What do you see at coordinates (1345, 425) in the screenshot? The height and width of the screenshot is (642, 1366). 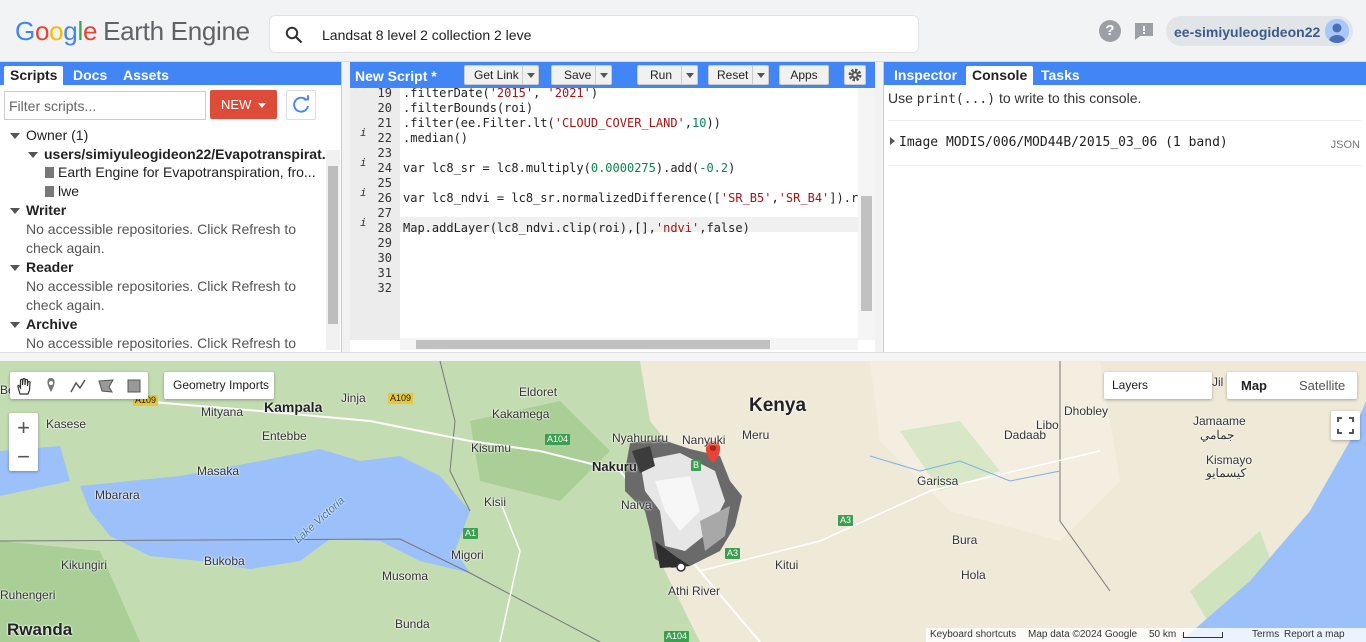 I see `fullscreen-icon` at bounding box center [1345, 425].